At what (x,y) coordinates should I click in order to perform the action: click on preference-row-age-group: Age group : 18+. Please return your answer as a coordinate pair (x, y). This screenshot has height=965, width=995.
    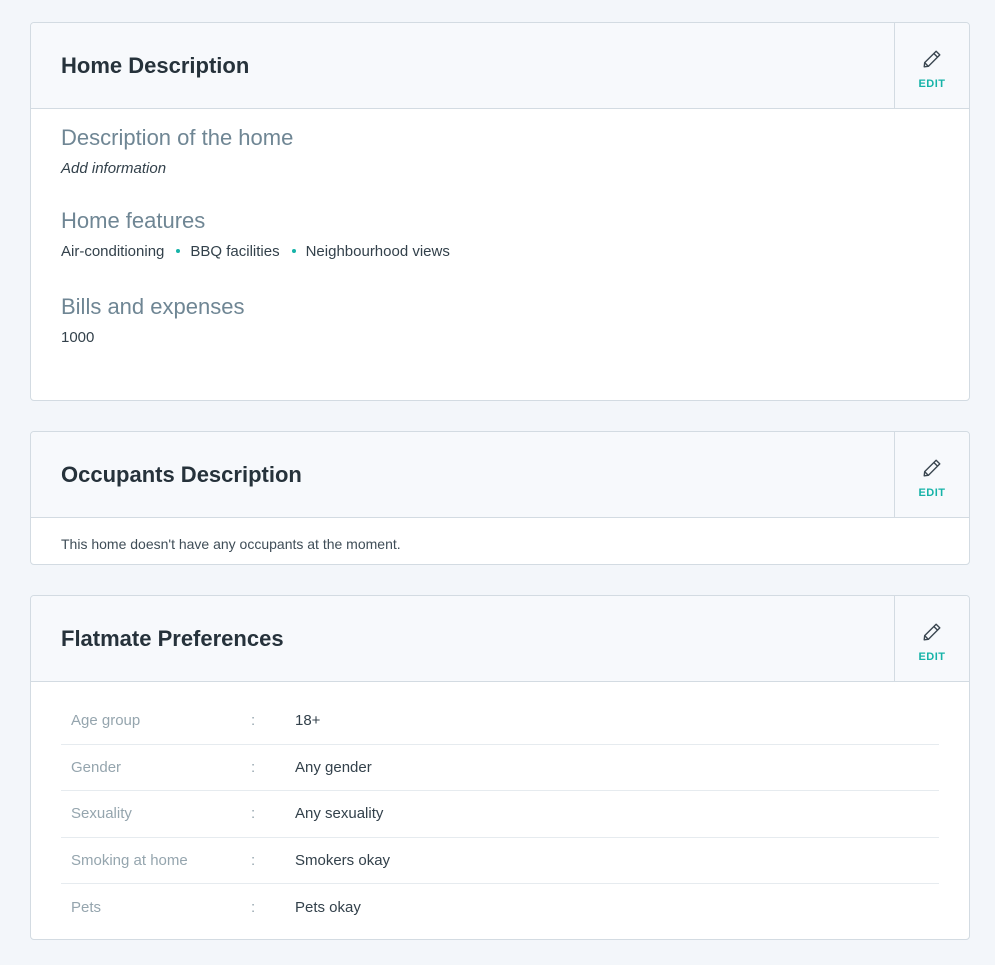
    Looking at the image, I should click on (500, 721).